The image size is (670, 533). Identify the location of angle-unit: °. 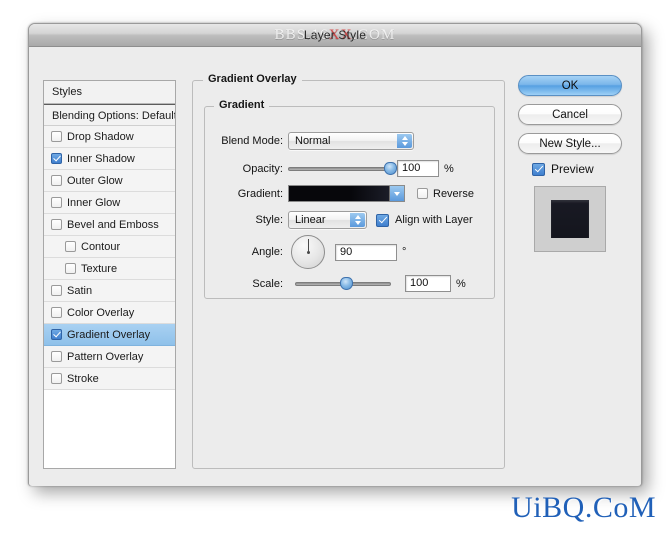
(404, 252).